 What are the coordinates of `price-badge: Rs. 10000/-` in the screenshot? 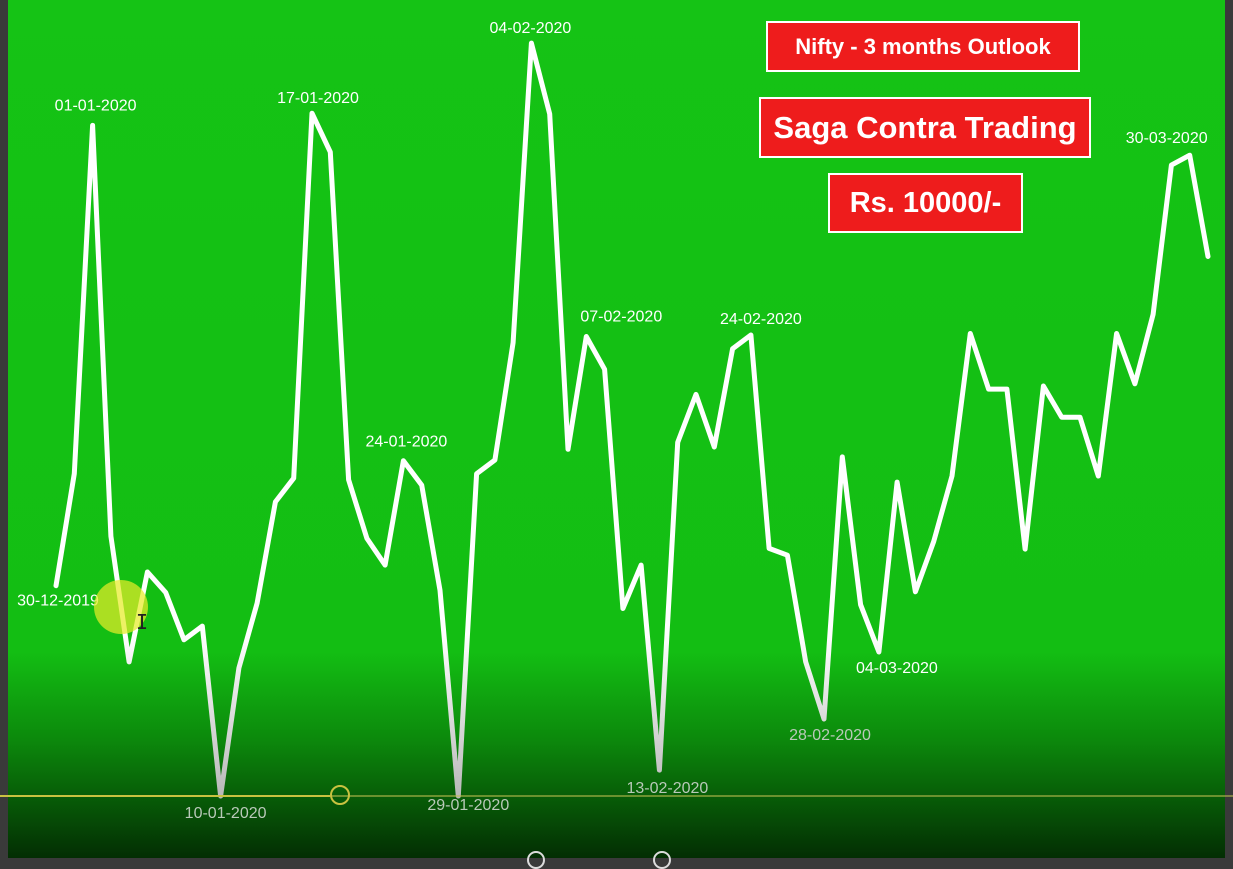 It's located at (925, 203).